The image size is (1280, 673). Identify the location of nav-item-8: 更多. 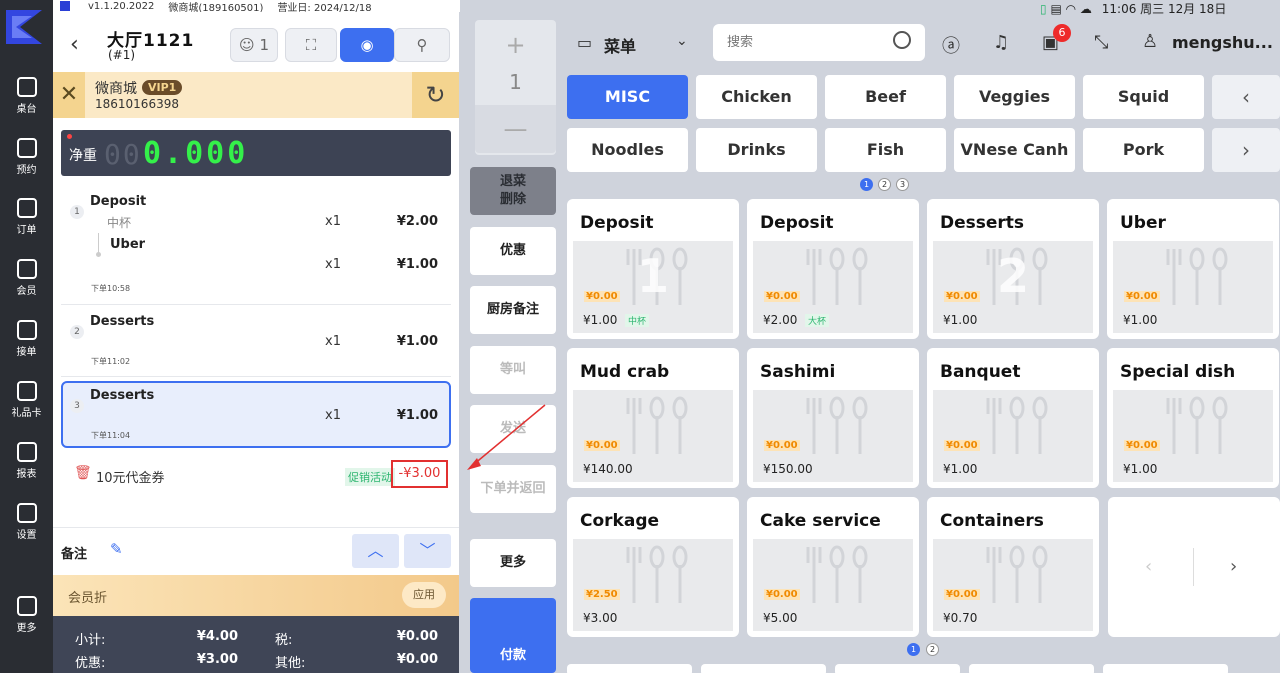
(26, 615).